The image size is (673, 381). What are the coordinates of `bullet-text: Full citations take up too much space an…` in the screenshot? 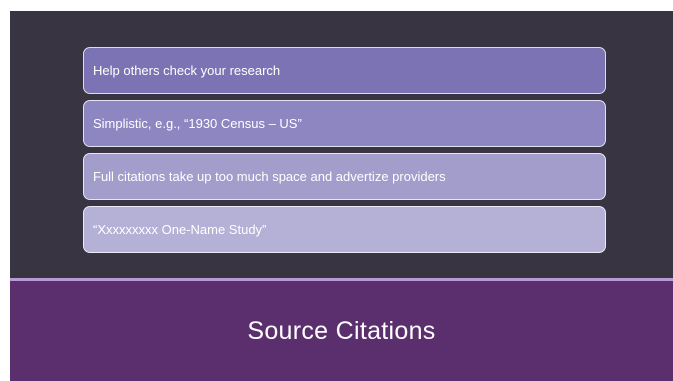 It's located at (269, 176).